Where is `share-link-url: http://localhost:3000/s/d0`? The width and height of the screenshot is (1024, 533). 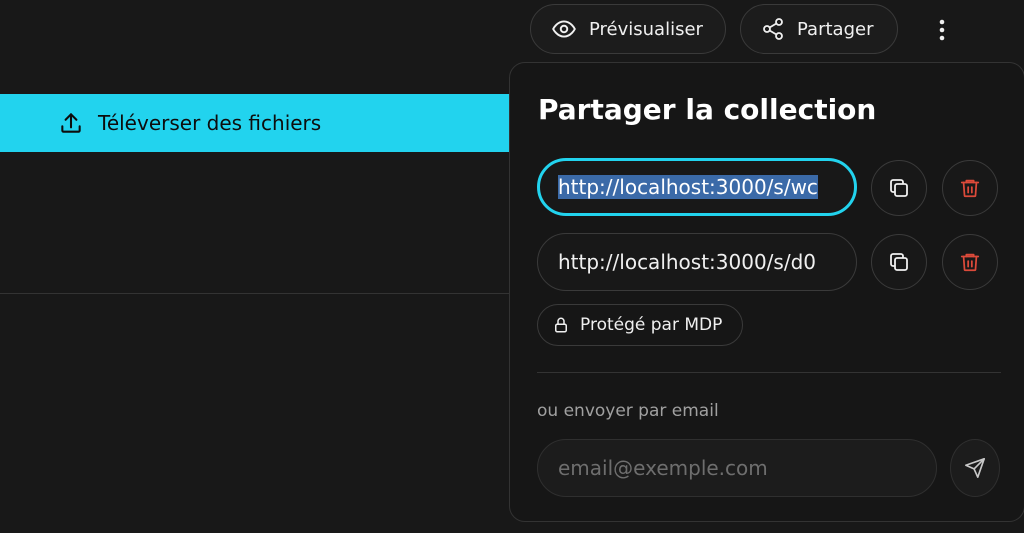
share-link-url: http://localhost:3000/s/d0 is located at coordinates (687, 262).